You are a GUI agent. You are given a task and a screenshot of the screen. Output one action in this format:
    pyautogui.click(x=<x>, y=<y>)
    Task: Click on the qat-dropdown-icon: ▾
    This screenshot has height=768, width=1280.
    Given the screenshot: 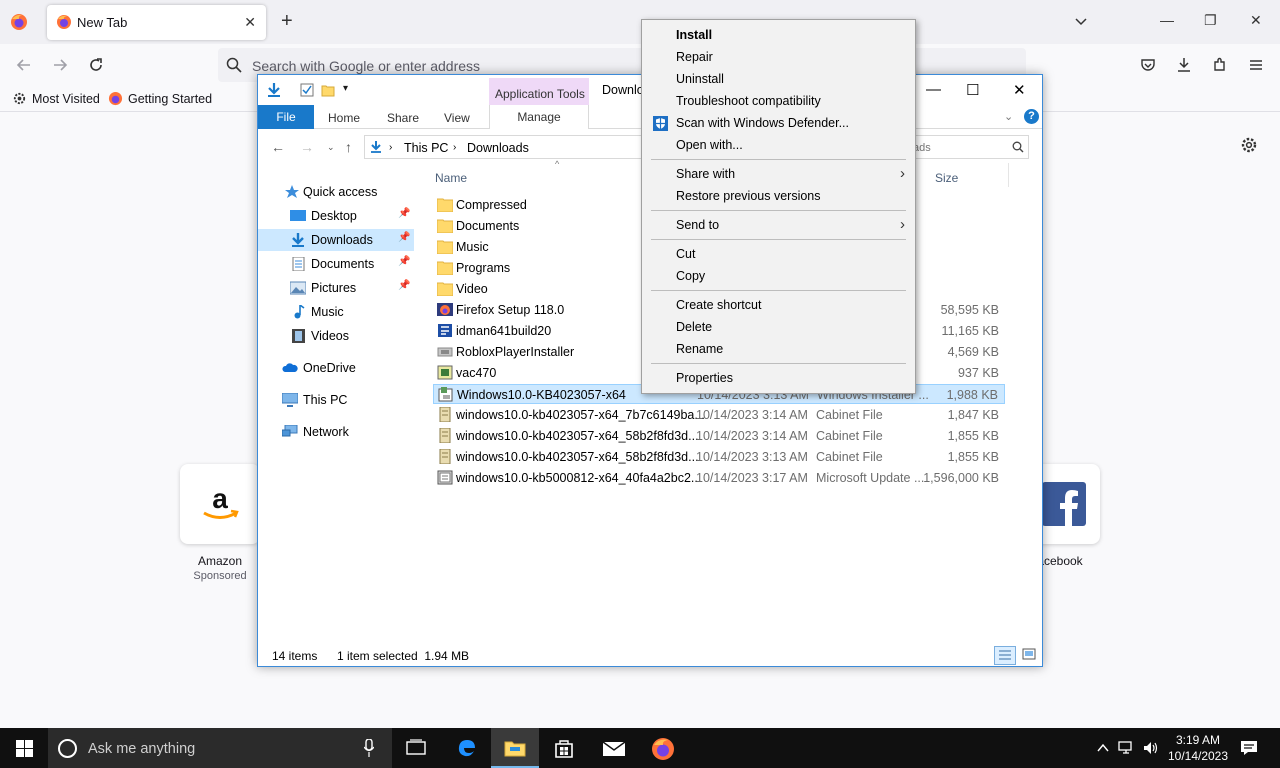 What is the action you would take?
    pyautogui.click(x=345, y=88)
    